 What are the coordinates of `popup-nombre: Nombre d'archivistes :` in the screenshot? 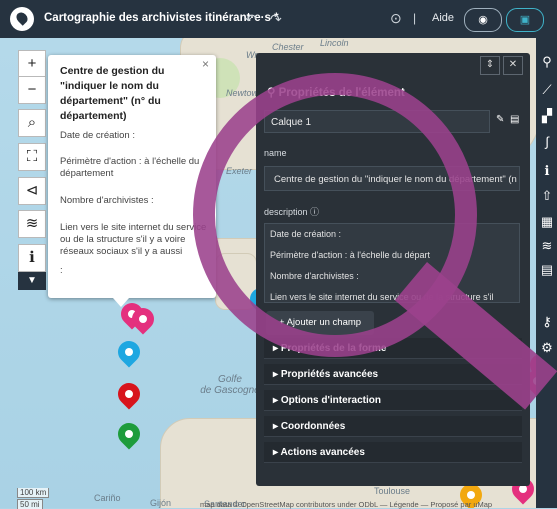 It's located at (107, 200).